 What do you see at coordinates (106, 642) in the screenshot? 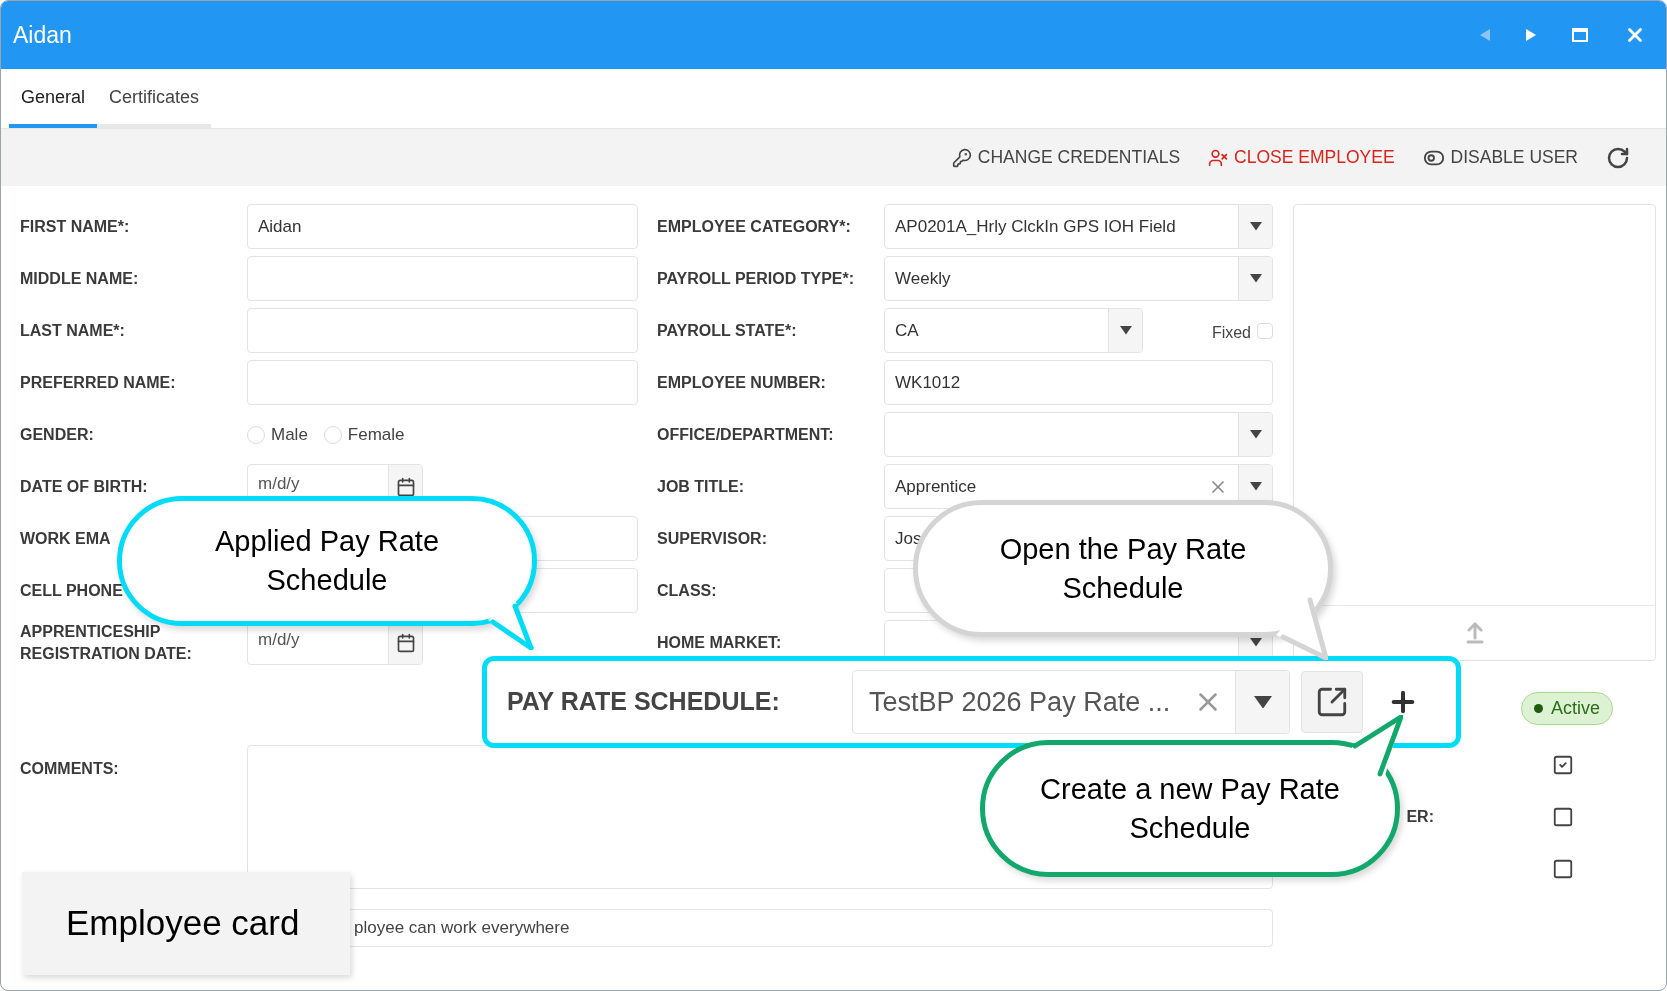
I see `field-label: APPRENTICESHIP REGISTRATION DATE:` at bounding box center [106, 642].